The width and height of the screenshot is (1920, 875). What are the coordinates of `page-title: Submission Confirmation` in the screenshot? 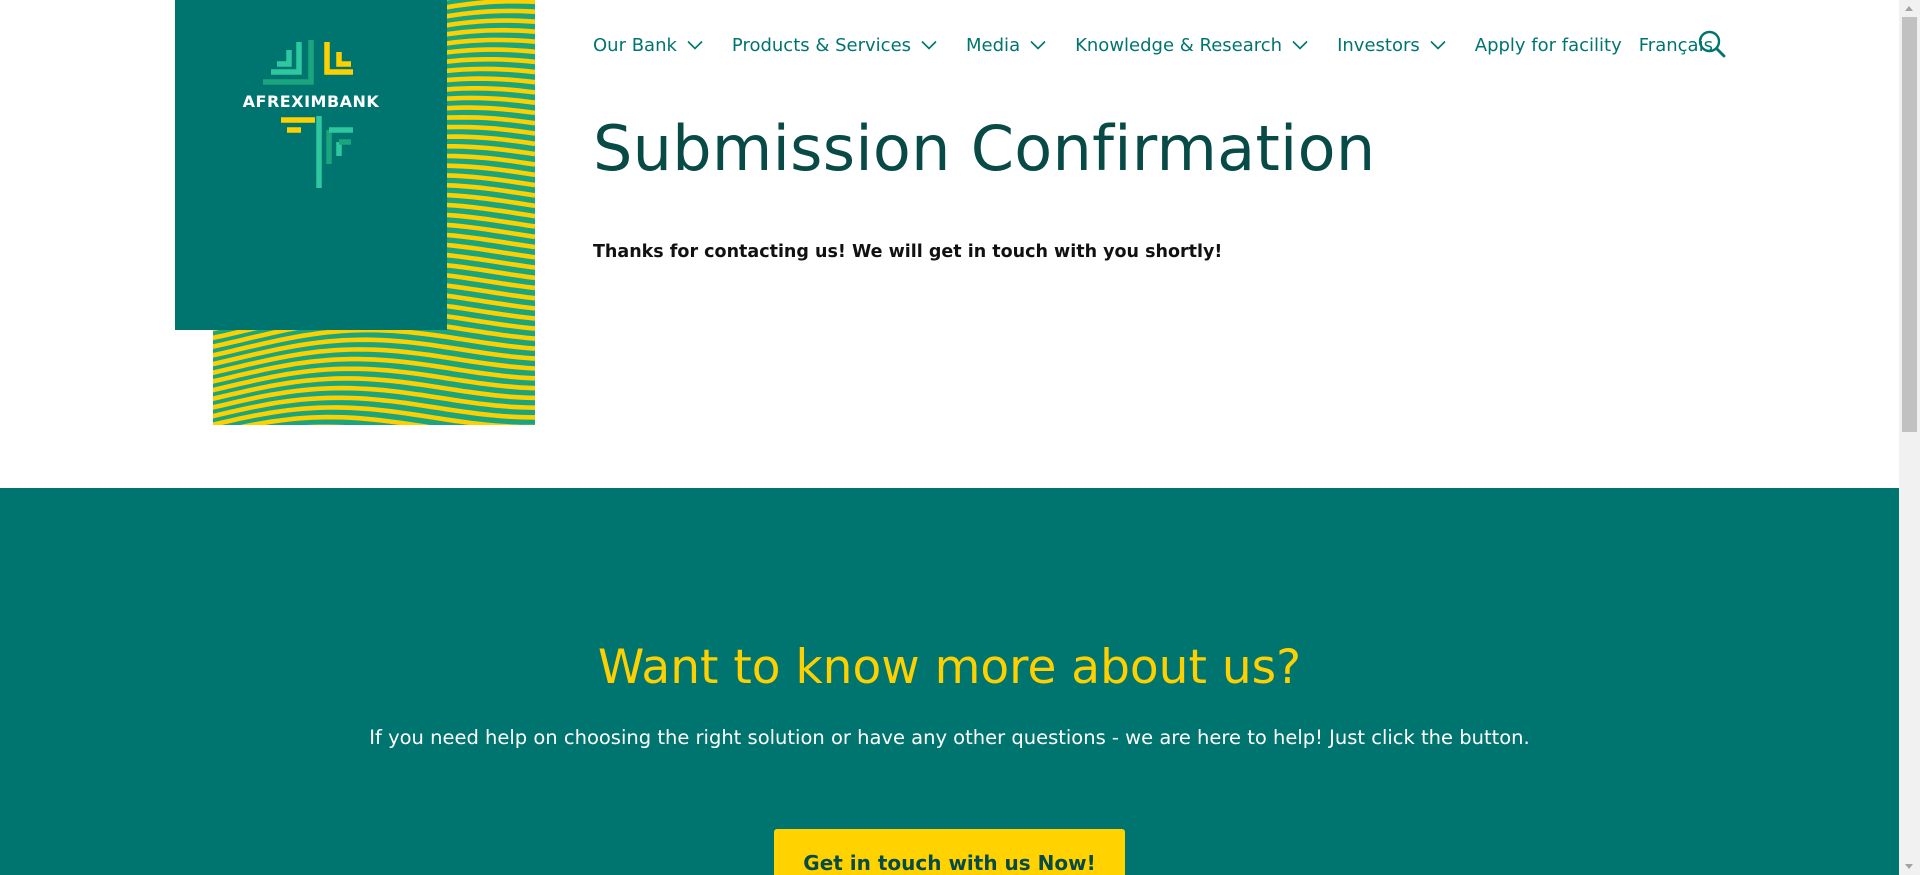 It's located at (984, 148).